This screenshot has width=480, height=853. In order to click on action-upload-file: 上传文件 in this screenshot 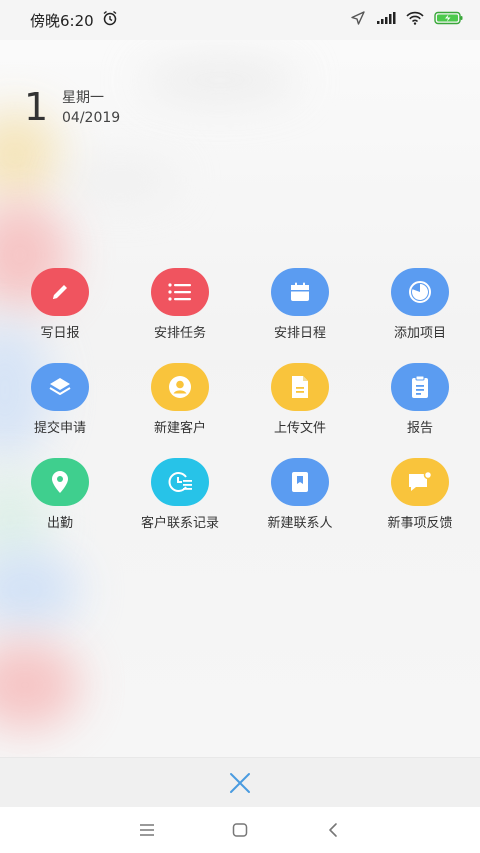, I will do `click(300, 410)`.